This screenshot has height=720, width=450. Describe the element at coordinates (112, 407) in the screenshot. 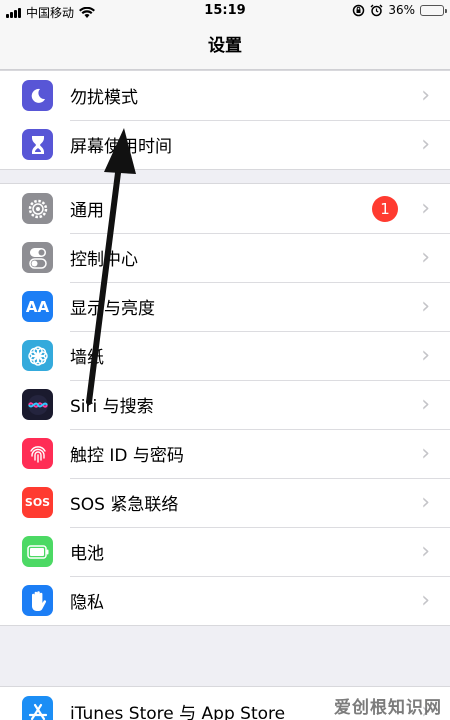

I see `settings-row-label: Siri 与搜索` at that location.